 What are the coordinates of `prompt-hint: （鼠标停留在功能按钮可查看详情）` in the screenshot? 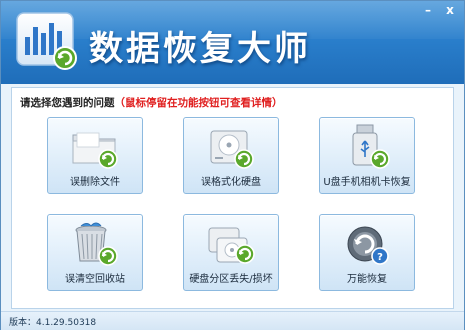 It's located at (198, 103).